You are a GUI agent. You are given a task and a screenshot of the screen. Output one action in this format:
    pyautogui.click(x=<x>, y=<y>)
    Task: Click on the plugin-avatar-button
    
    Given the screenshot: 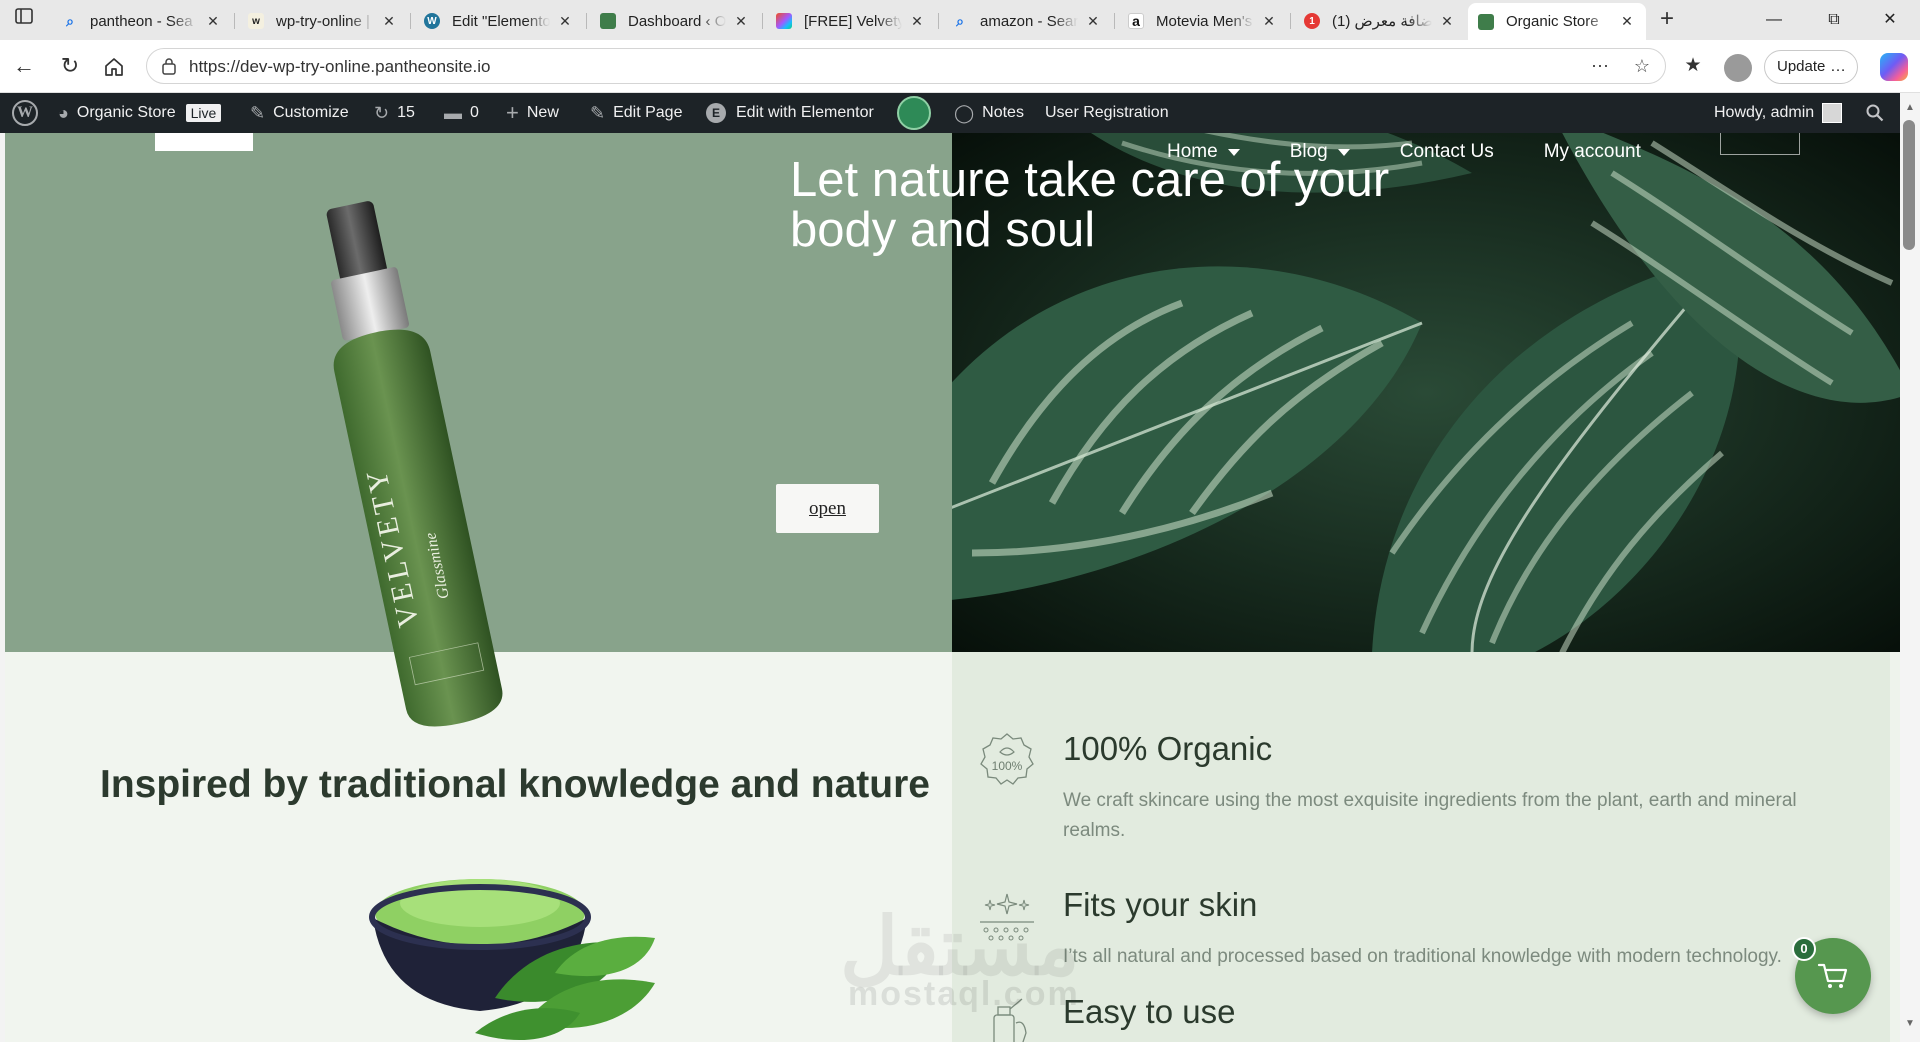 What is the action you would take?
    pyautogui.click(x=914, y=113)
    